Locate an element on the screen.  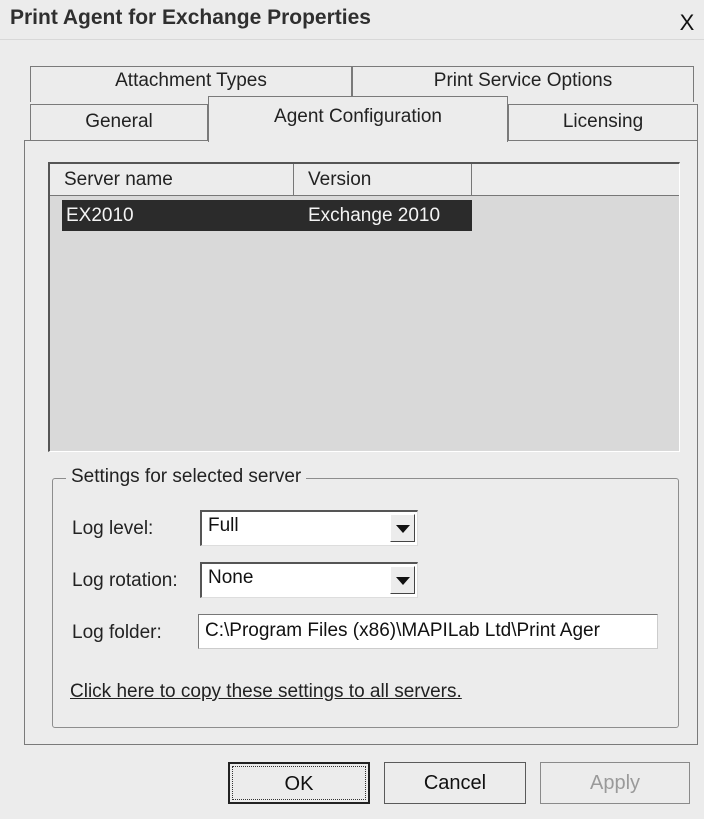
server-name-cell: EX2010 is located at coordinates (100, 215).